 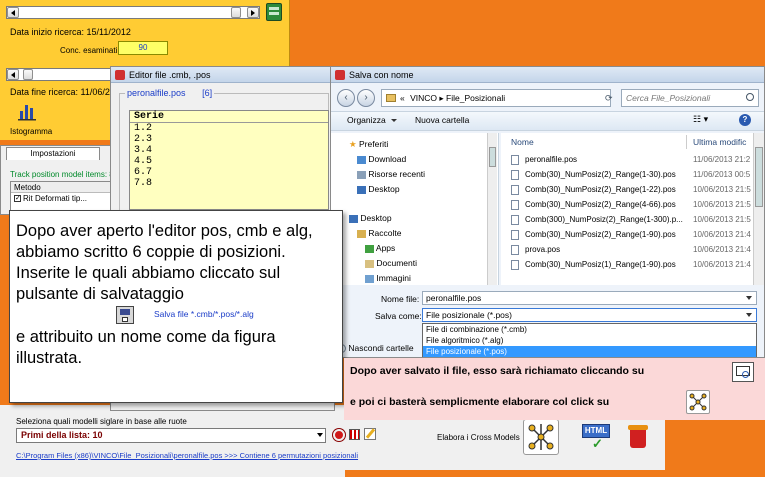 I want to click on cross-models-icon, so click(x=541, y=437).